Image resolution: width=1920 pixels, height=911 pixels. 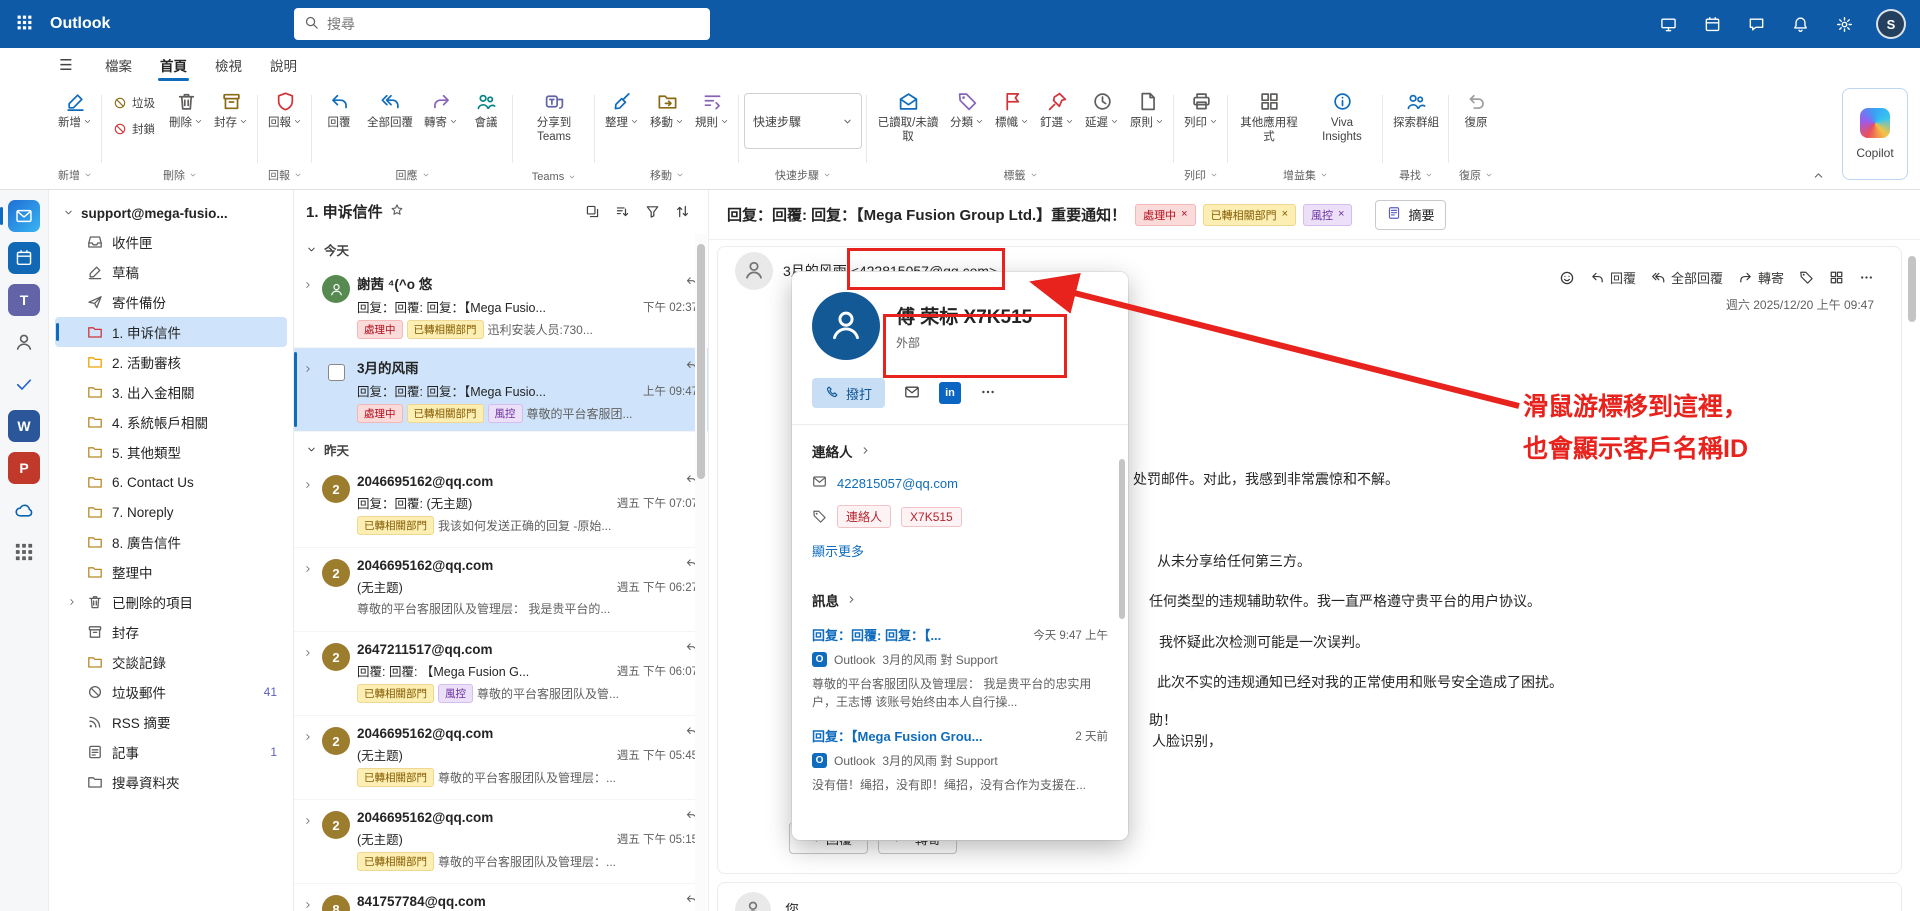 What do you see at coordinates (171, 392) in the screenshot?
I see `sidebar-item-funds: 3. 出入金相關` at bounding box center [171, 392].